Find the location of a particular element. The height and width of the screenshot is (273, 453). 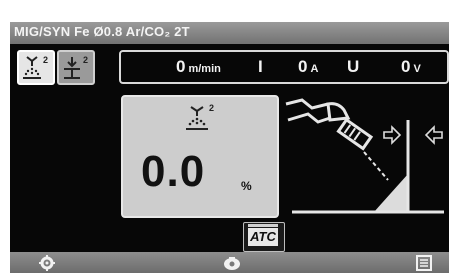

parameter-value: 0.0 is located at coordinates (173, 171).